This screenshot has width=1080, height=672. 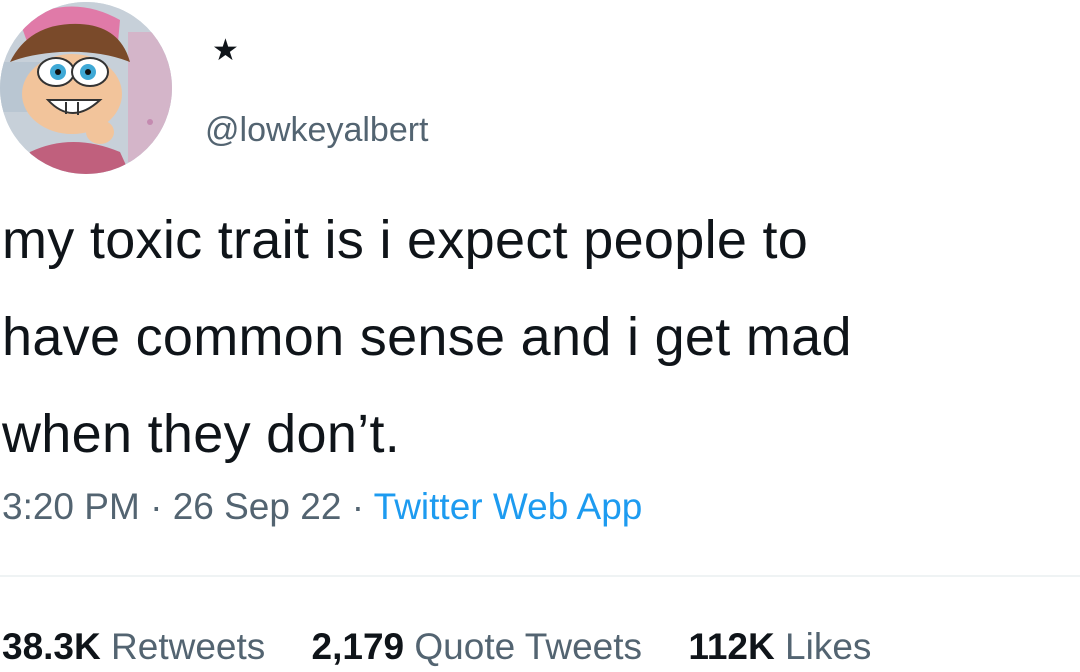 What do you see at coordinates (528, 646) in the screenshot?
I see `quote-tweets-label: Quote Tweets` at bounding box center [528, 646].